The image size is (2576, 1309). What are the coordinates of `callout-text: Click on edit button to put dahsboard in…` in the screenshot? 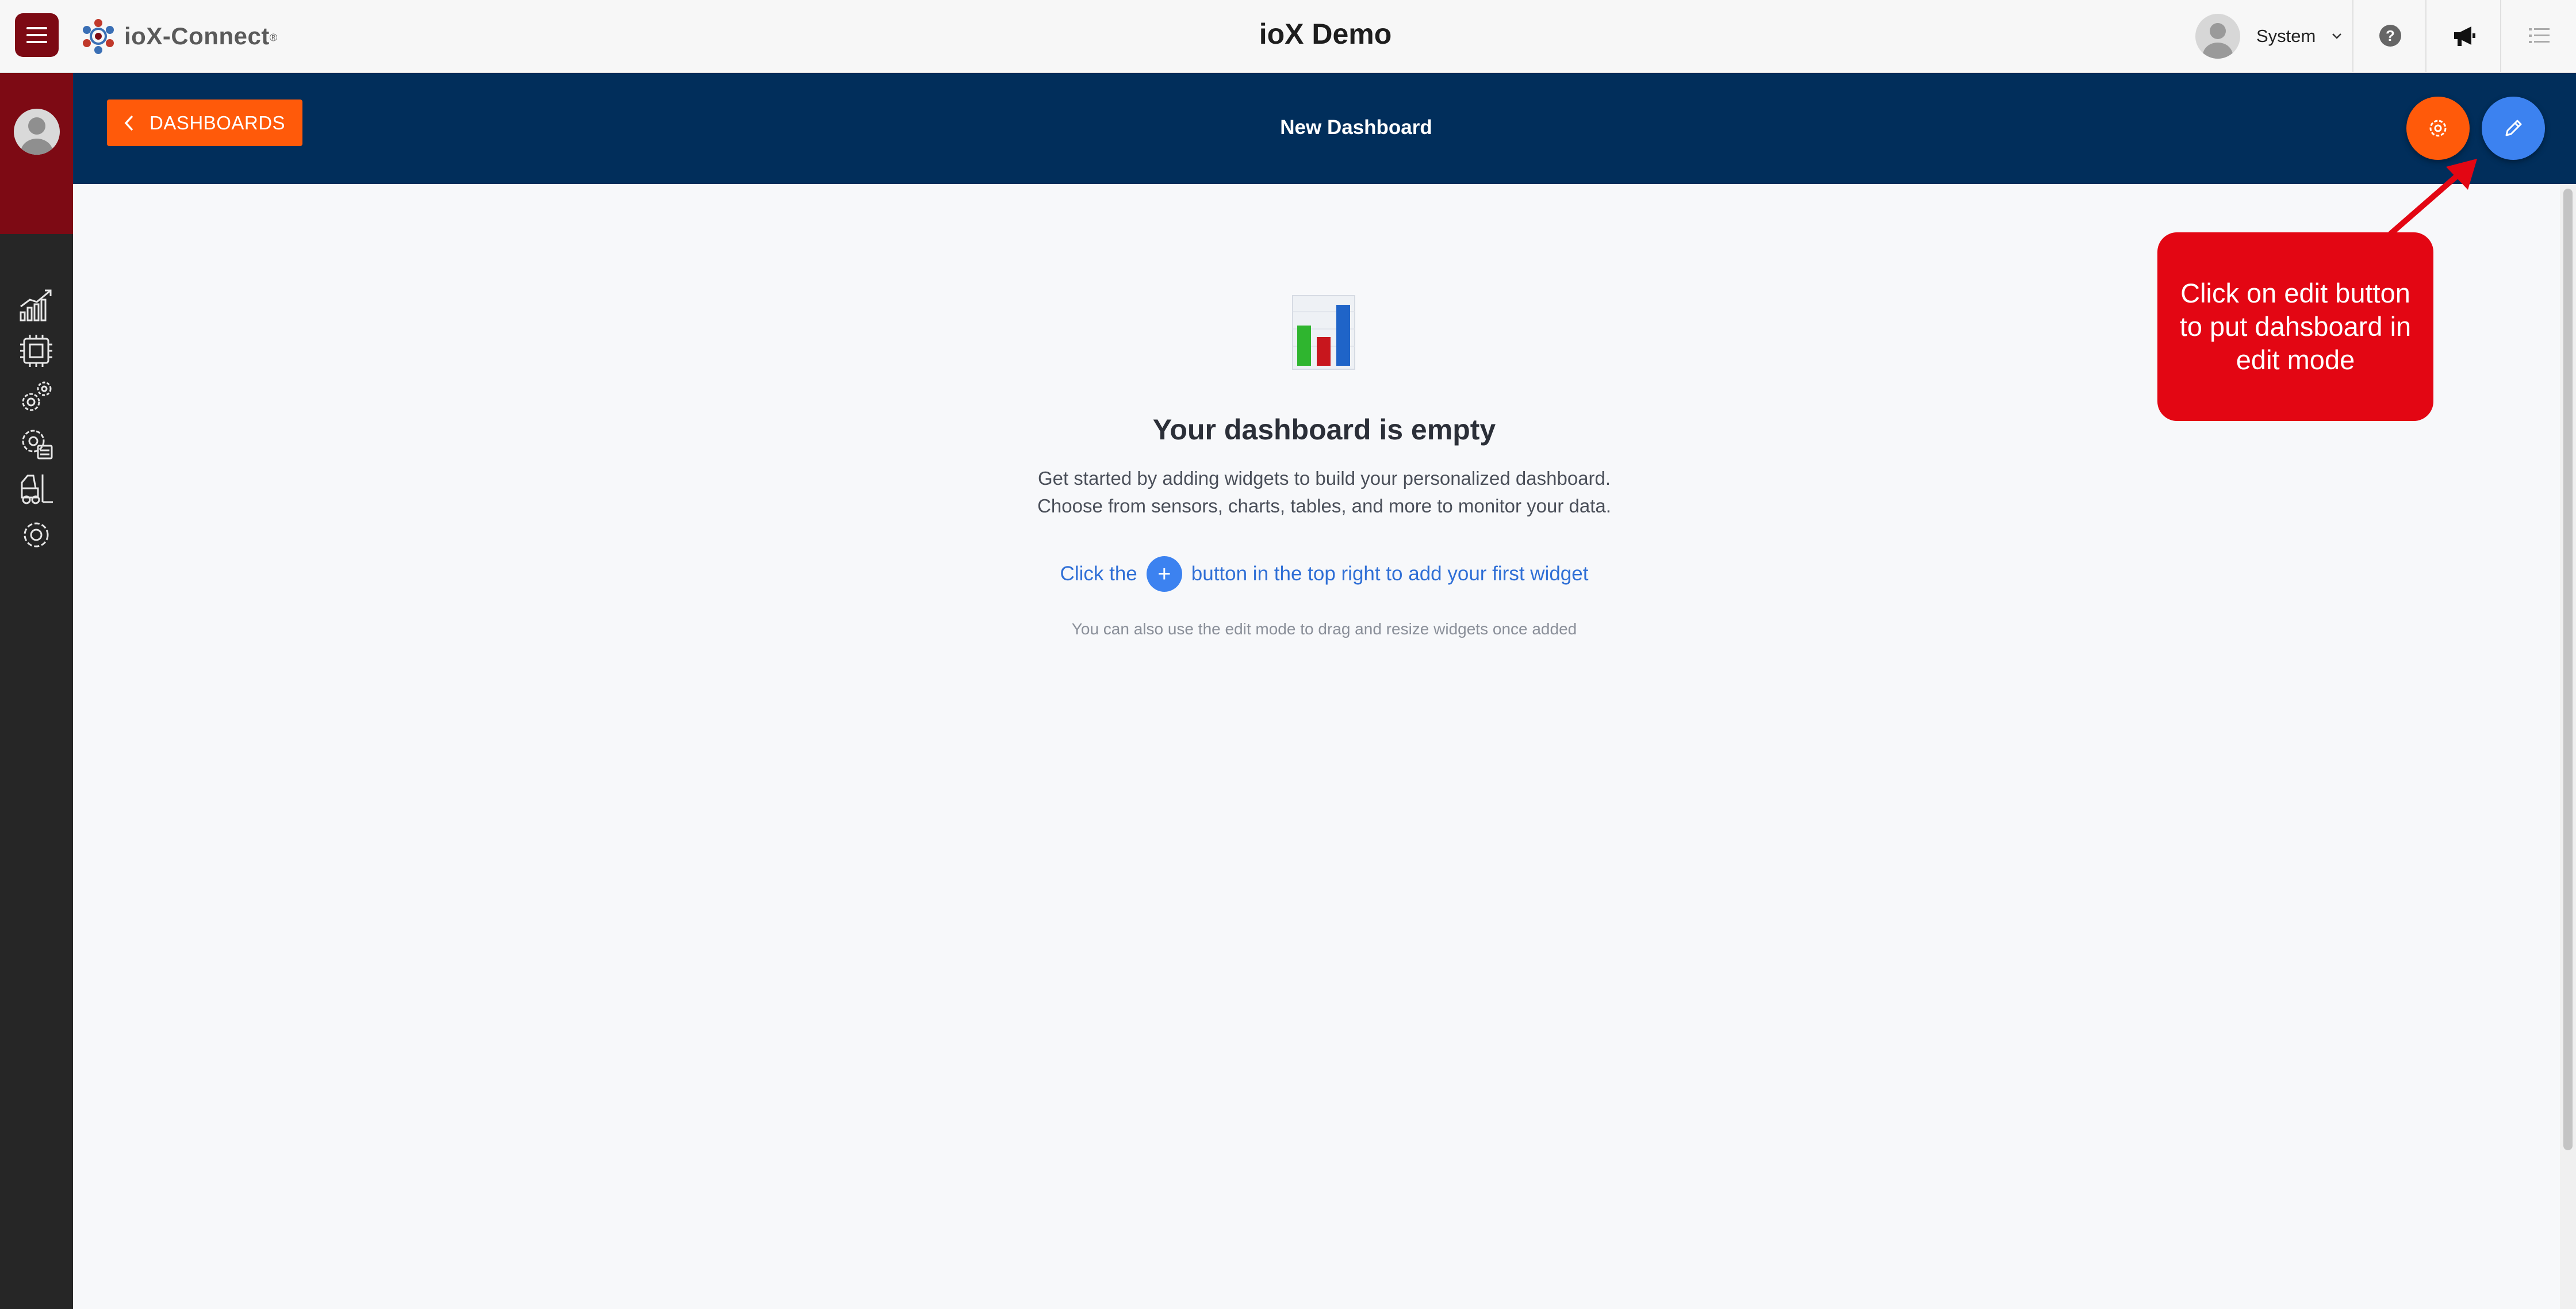 It's located at (2295, 326).